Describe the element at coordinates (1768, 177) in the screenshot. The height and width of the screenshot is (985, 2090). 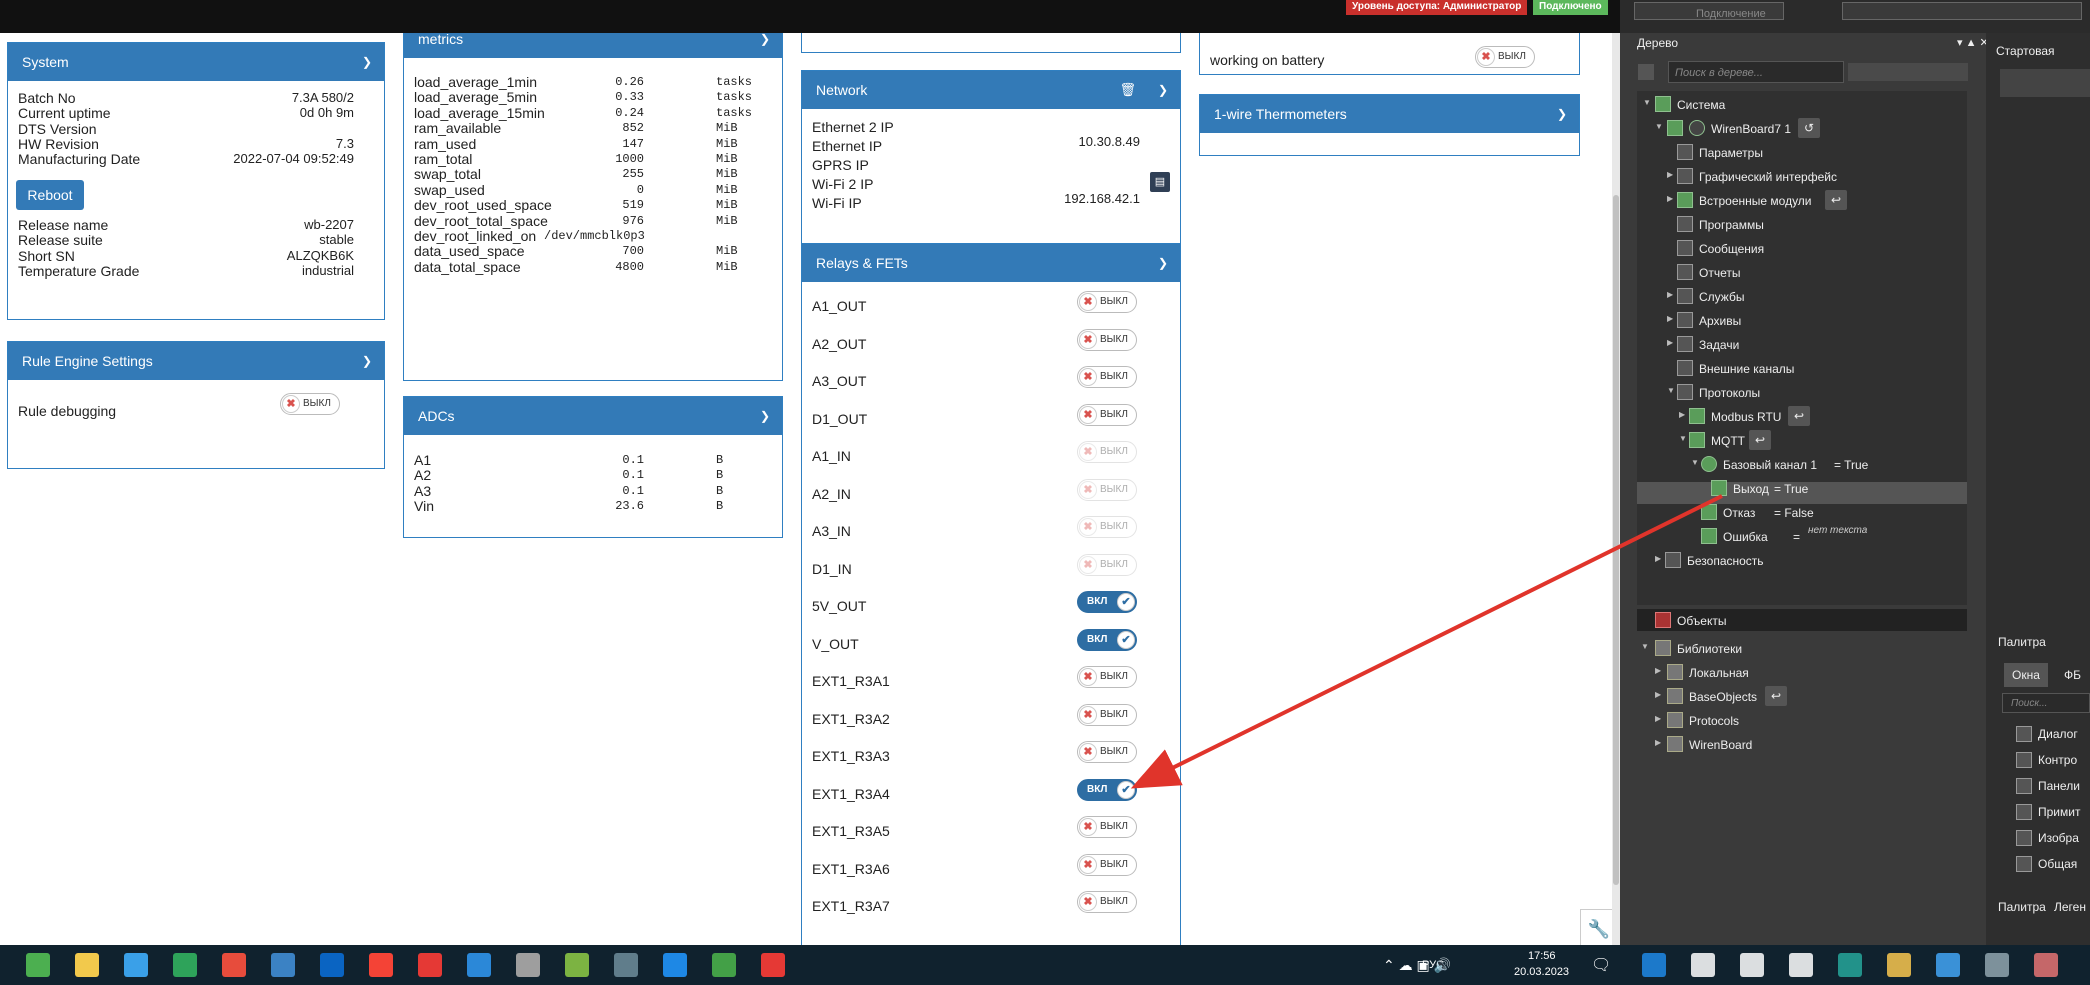
I see `tree-node: Графический интерфейс` at that location.